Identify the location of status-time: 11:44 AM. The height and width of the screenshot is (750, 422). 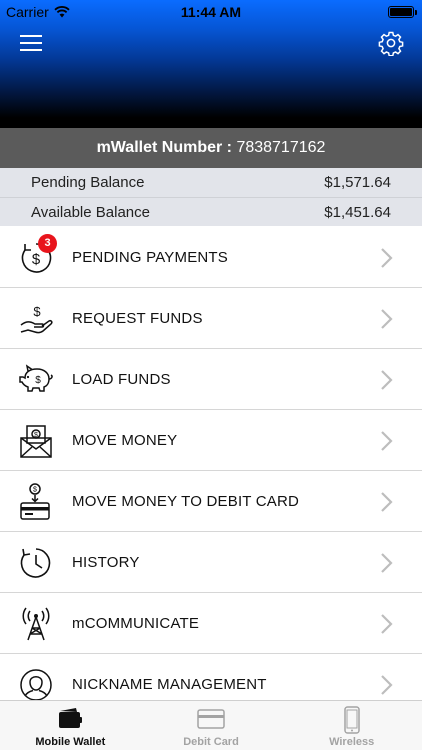
(211, 12).